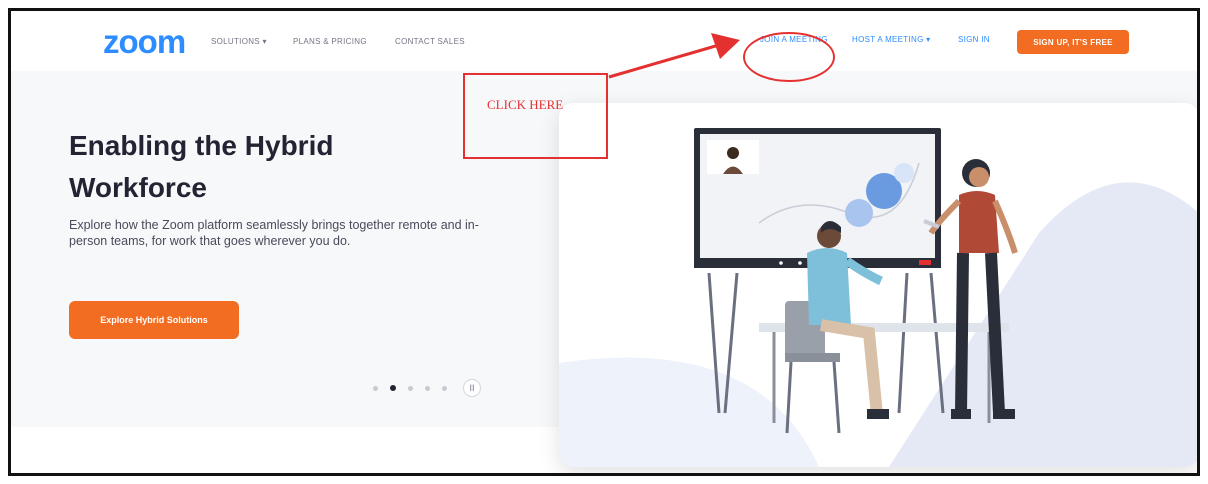 The height and width of the screenshot is (484, 1208). What do you see at coordinates (472, 388) in the screenshot?
I see `carousel-pause-button: II` at bounding box center [472, 388].